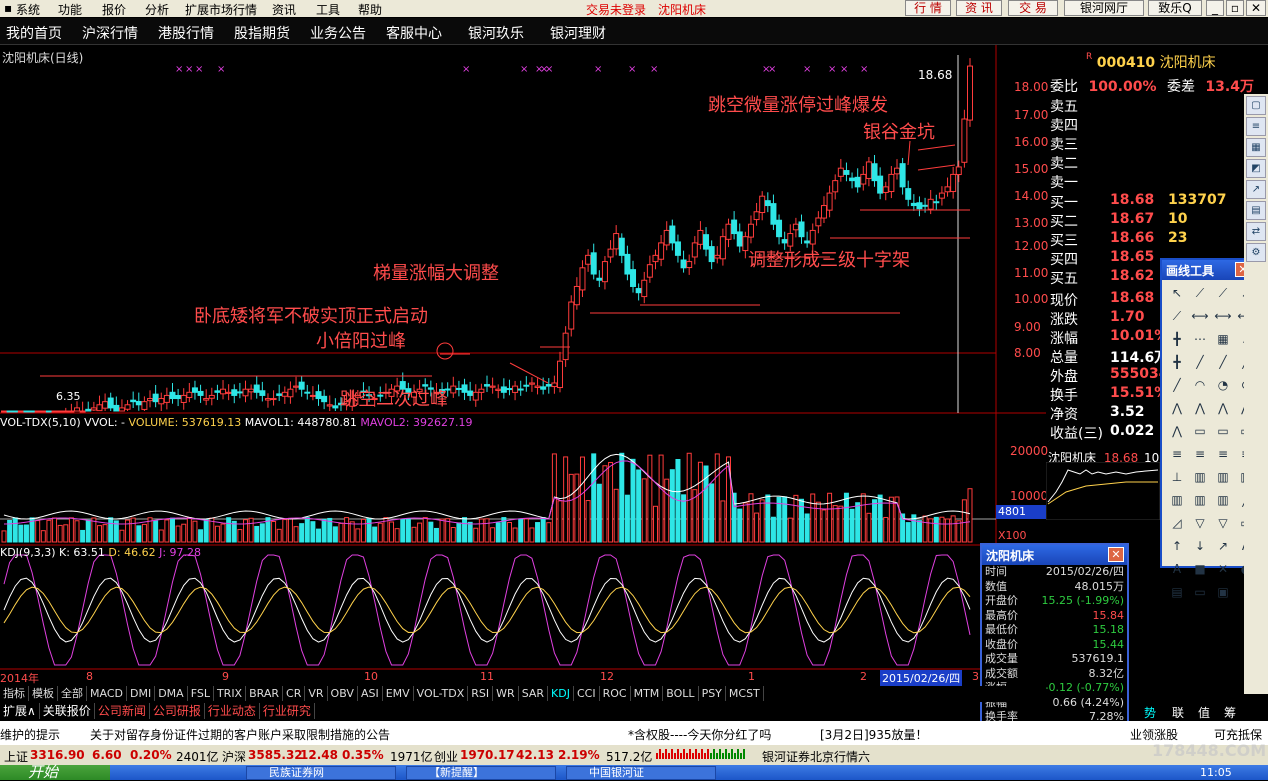 Image resolution: width=1268 pixels, height=781 pixels. Describe the element at coordinates (28, 9) in the screenshot. I see `menu-system: 系统` at that location.